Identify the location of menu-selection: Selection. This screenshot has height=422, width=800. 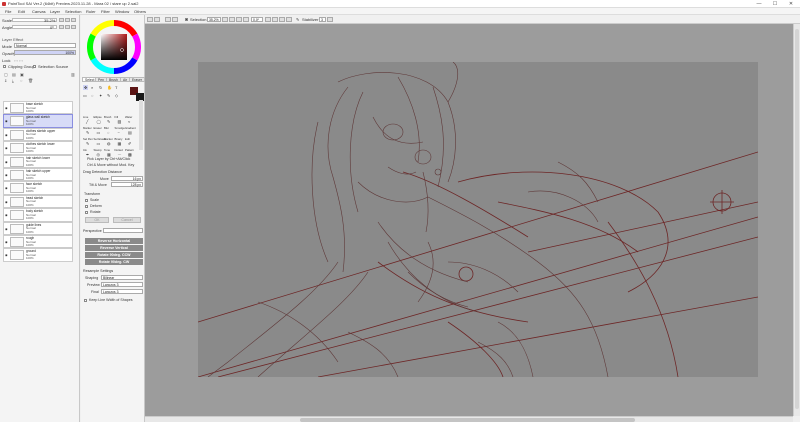
(73, 11).